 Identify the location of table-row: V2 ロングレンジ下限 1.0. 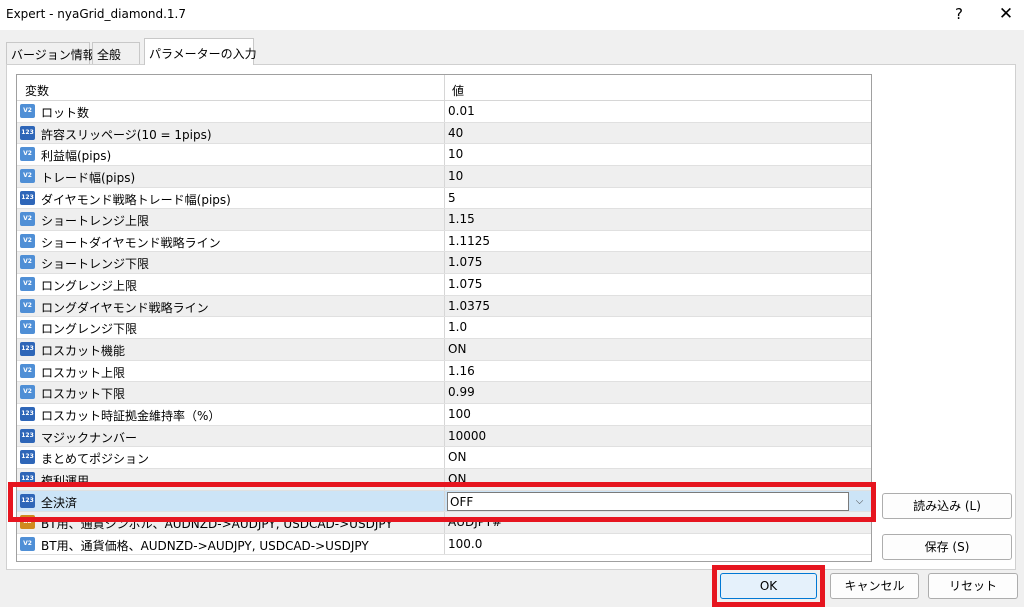
(444, 328).